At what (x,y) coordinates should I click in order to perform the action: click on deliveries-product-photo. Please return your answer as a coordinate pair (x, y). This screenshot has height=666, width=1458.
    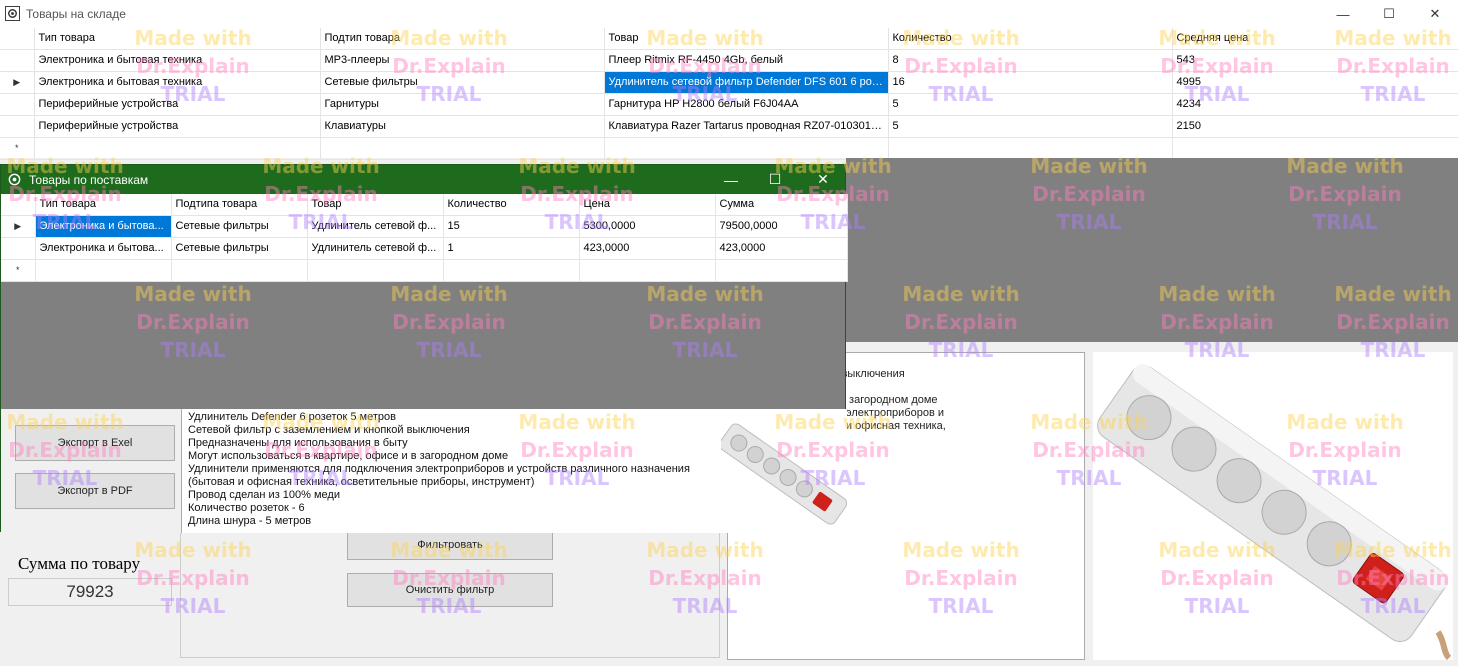
    Looking at the image, I should click on (783, 471).